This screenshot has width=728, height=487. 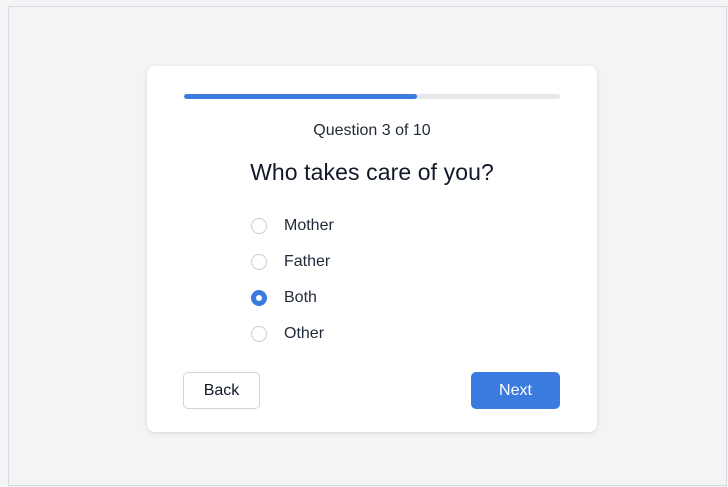 I want to click on progress-bar, so click(x=372, y=96).